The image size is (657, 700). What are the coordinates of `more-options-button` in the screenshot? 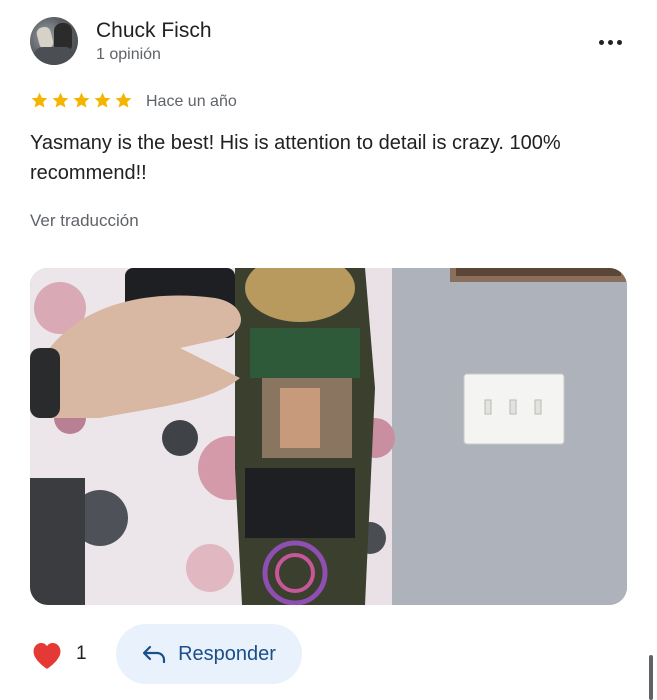 It's located at (610, 42).